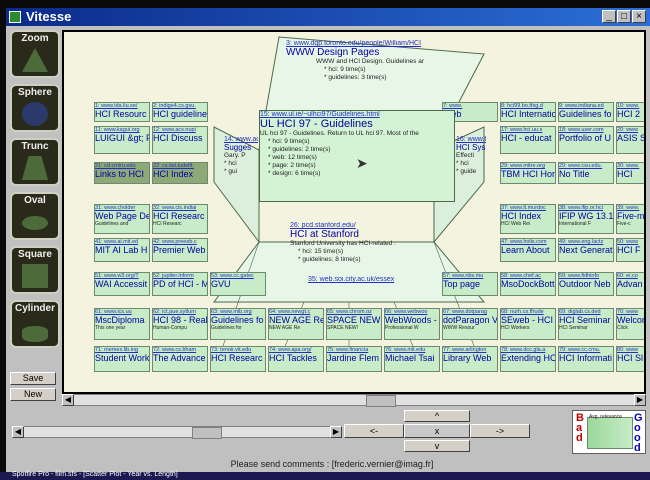 Image resolution: width=650 pixels, height=480 pixels. What do you see at coordinates (586, 112) in the screenshot?
I see `page-node: 9: www.indiana.ed Guidelines fo` at bounding box center [586, 112].